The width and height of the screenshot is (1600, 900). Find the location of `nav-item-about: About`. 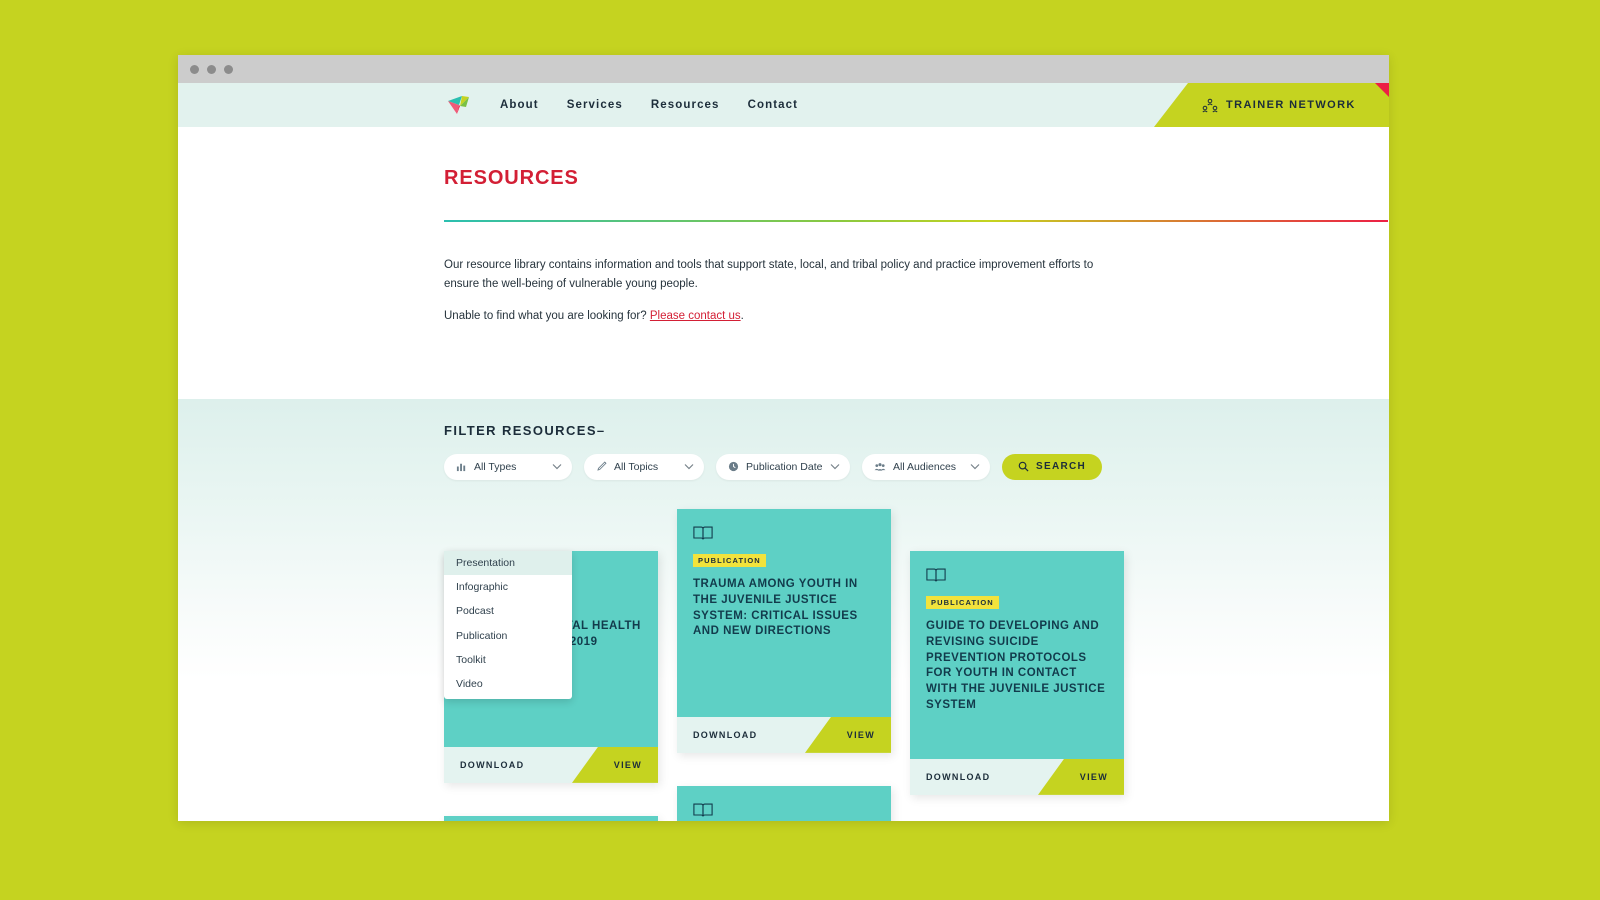

nav-item-about: About is located at coordinates (519, 105).